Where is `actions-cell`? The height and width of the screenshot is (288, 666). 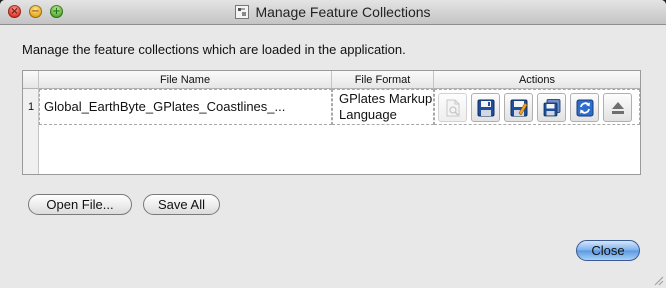 actions-cell is located at coordinates (537, 107).